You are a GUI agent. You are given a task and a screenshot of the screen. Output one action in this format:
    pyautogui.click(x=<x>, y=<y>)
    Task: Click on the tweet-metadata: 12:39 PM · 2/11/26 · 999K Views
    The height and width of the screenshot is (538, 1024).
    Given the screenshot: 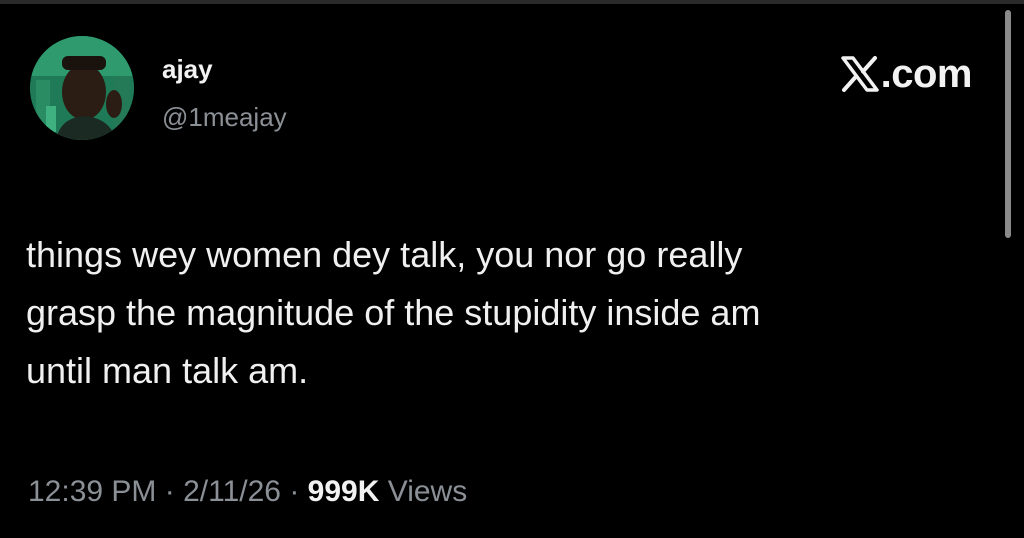 What is the action you would take?
    pyautogui.click(x=247, y=492)
    